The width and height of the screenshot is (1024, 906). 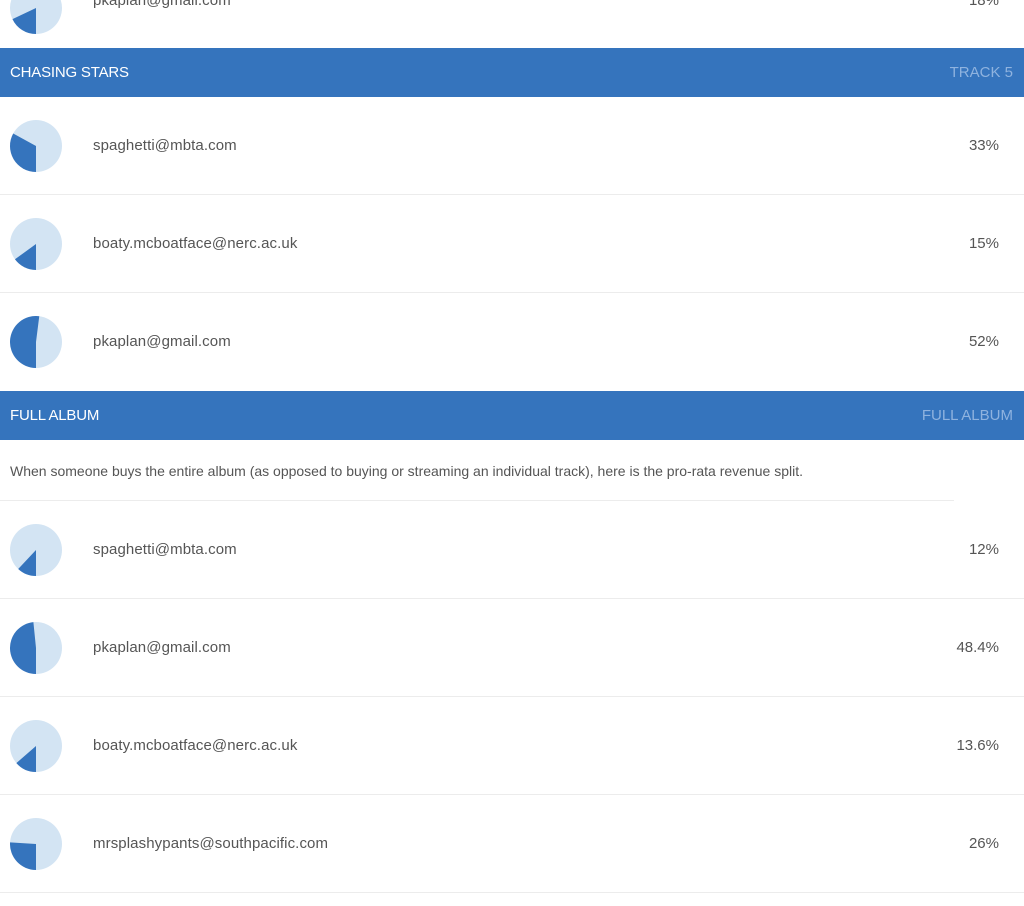 What do you see at coordinates (512, 746) in the screenshot?
I see `split-row: boaty.mcboatface@nerc.ac.uk 13.6%` at bounding box center [512, 746].